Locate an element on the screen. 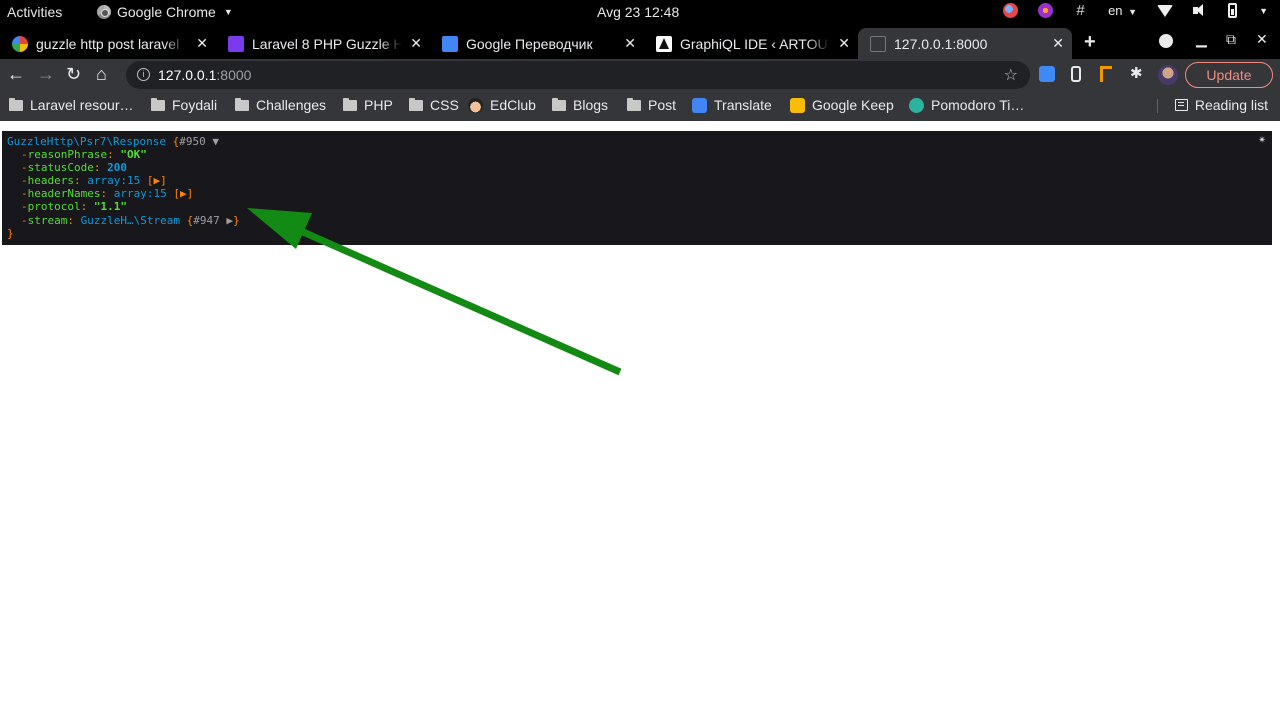  bookmark-php: PHP is located at coordinates (368, 105).